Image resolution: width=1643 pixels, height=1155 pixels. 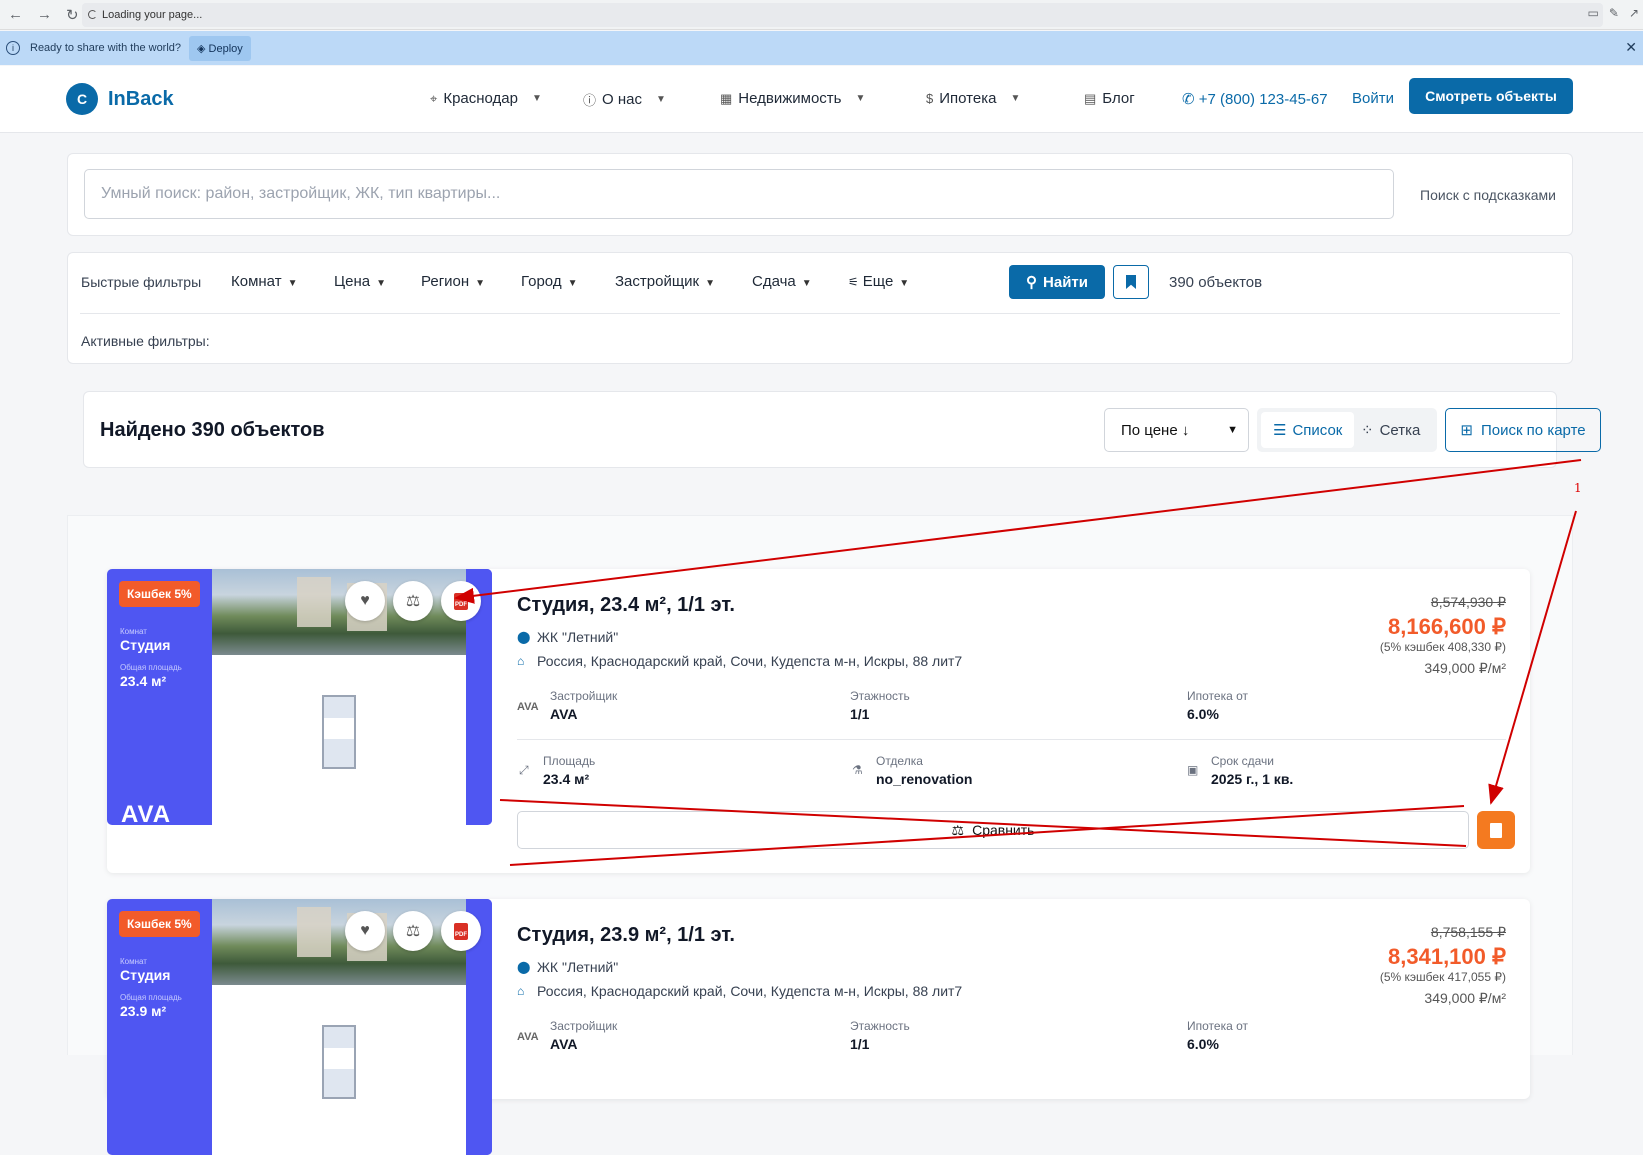 I want to click on logo-text: InBack, so click(x=141, y=98).